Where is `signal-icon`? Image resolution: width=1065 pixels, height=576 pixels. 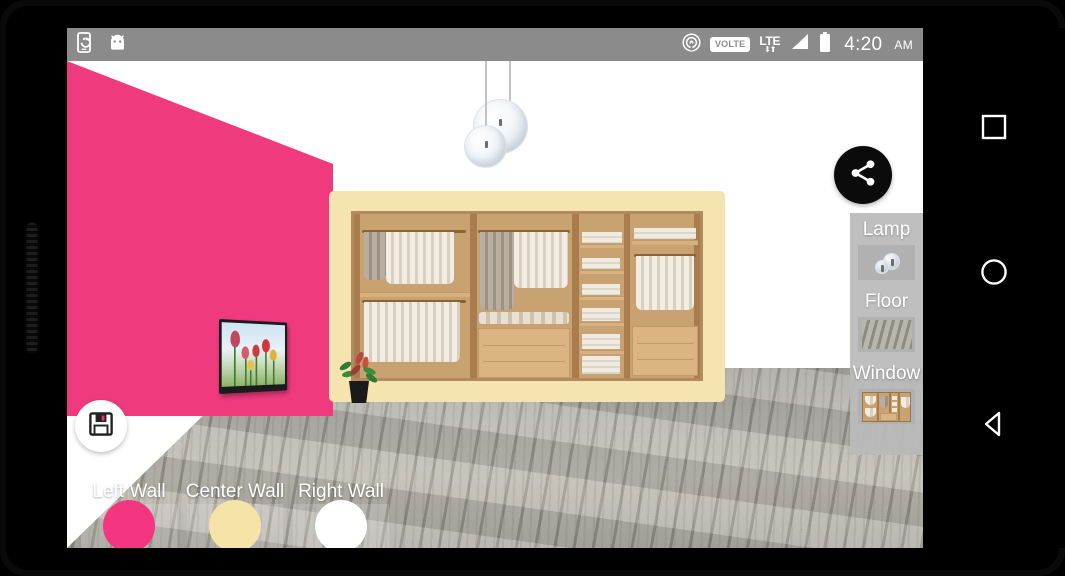
signal-icon is located at coordinates (799, 44).